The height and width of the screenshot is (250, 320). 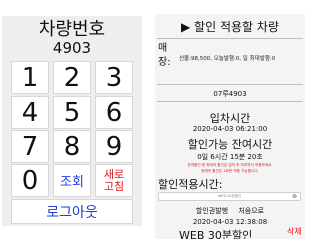 What do you see at coordinates (30, 77) in the screenshot?
I see `key-1: 1` at bounding box center [30, 77].